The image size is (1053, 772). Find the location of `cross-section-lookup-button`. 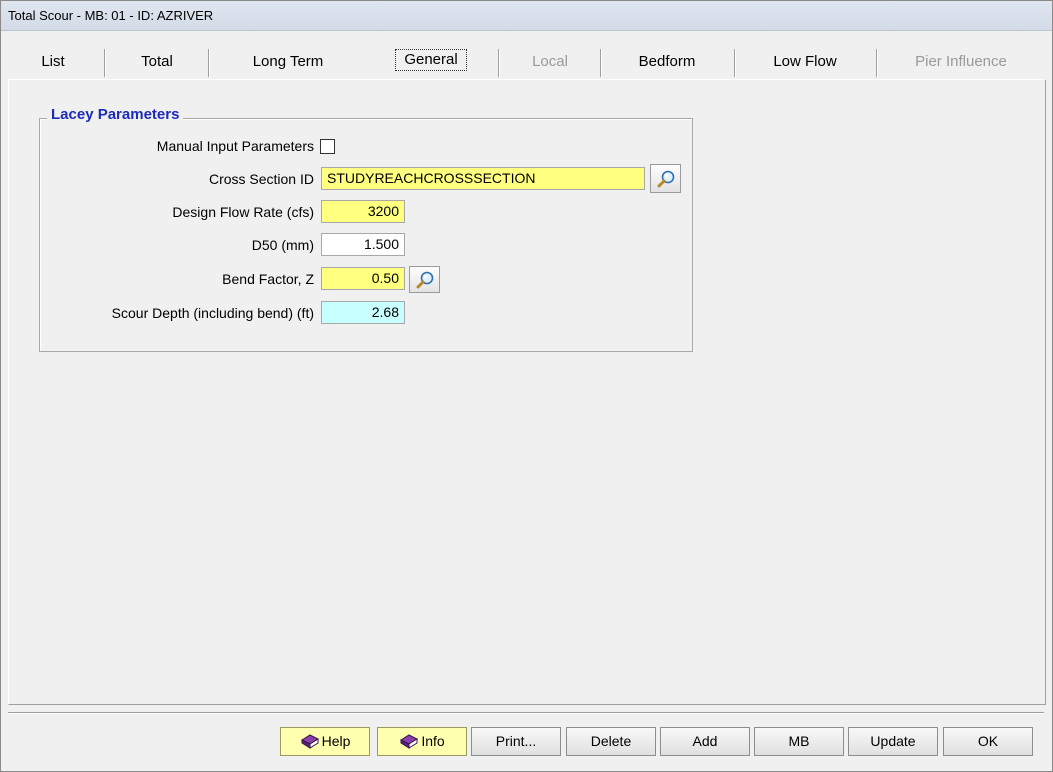

cross-section-lookup-button is located at coordinates (665, 178).